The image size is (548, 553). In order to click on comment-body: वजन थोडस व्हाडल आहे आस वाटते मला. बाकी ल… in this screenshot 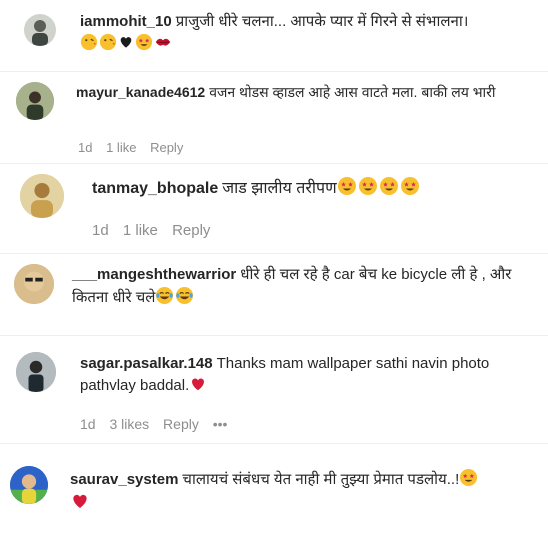, I will do `click(352, 92)`.